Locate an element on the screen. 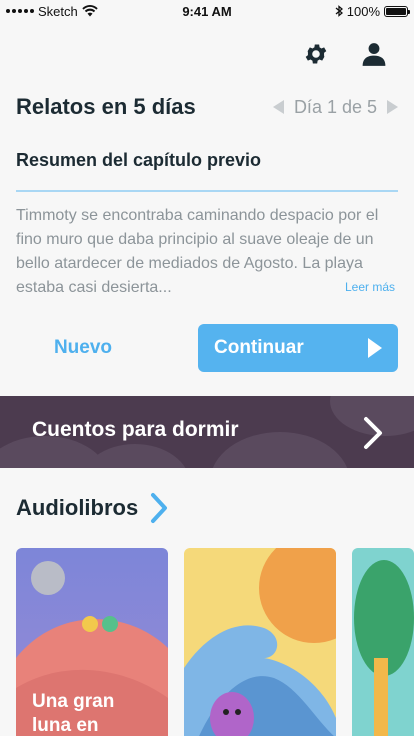 The image size is (414, 736). title-row: Relatos en 5 días Día 1 de 5 is located at coordinates (207, 107).